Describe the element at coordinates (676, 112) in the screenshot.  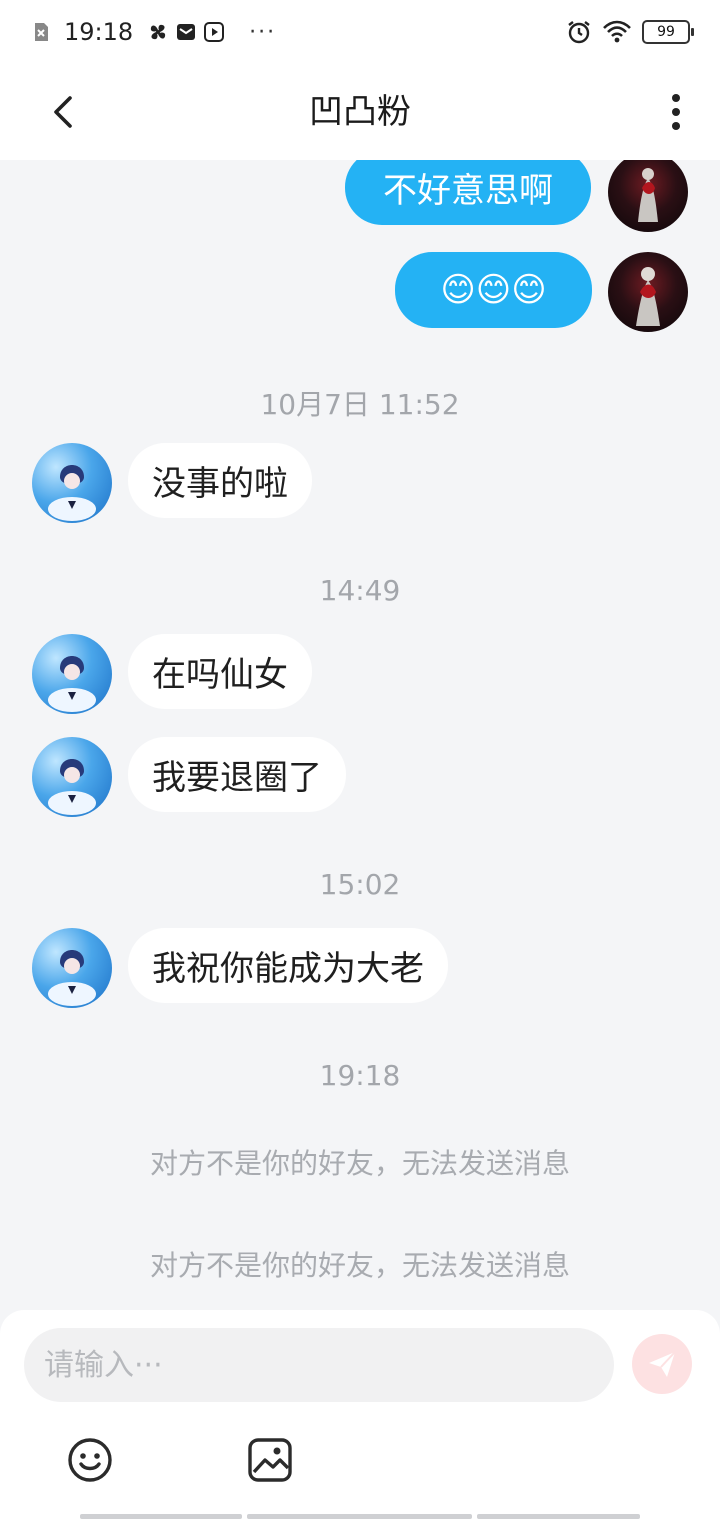
I see `more-vertical-icon` at that location.